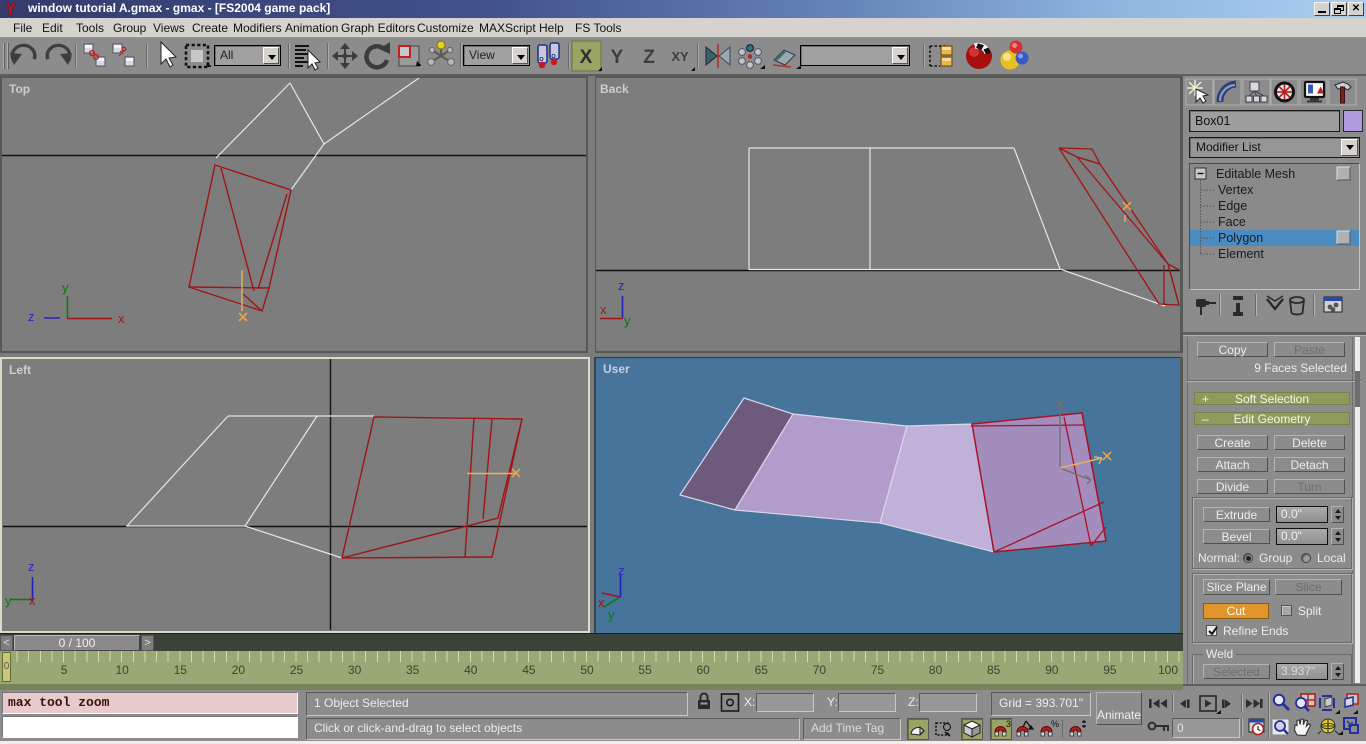  I want to click on svg-text: XY, so click(680, 56).